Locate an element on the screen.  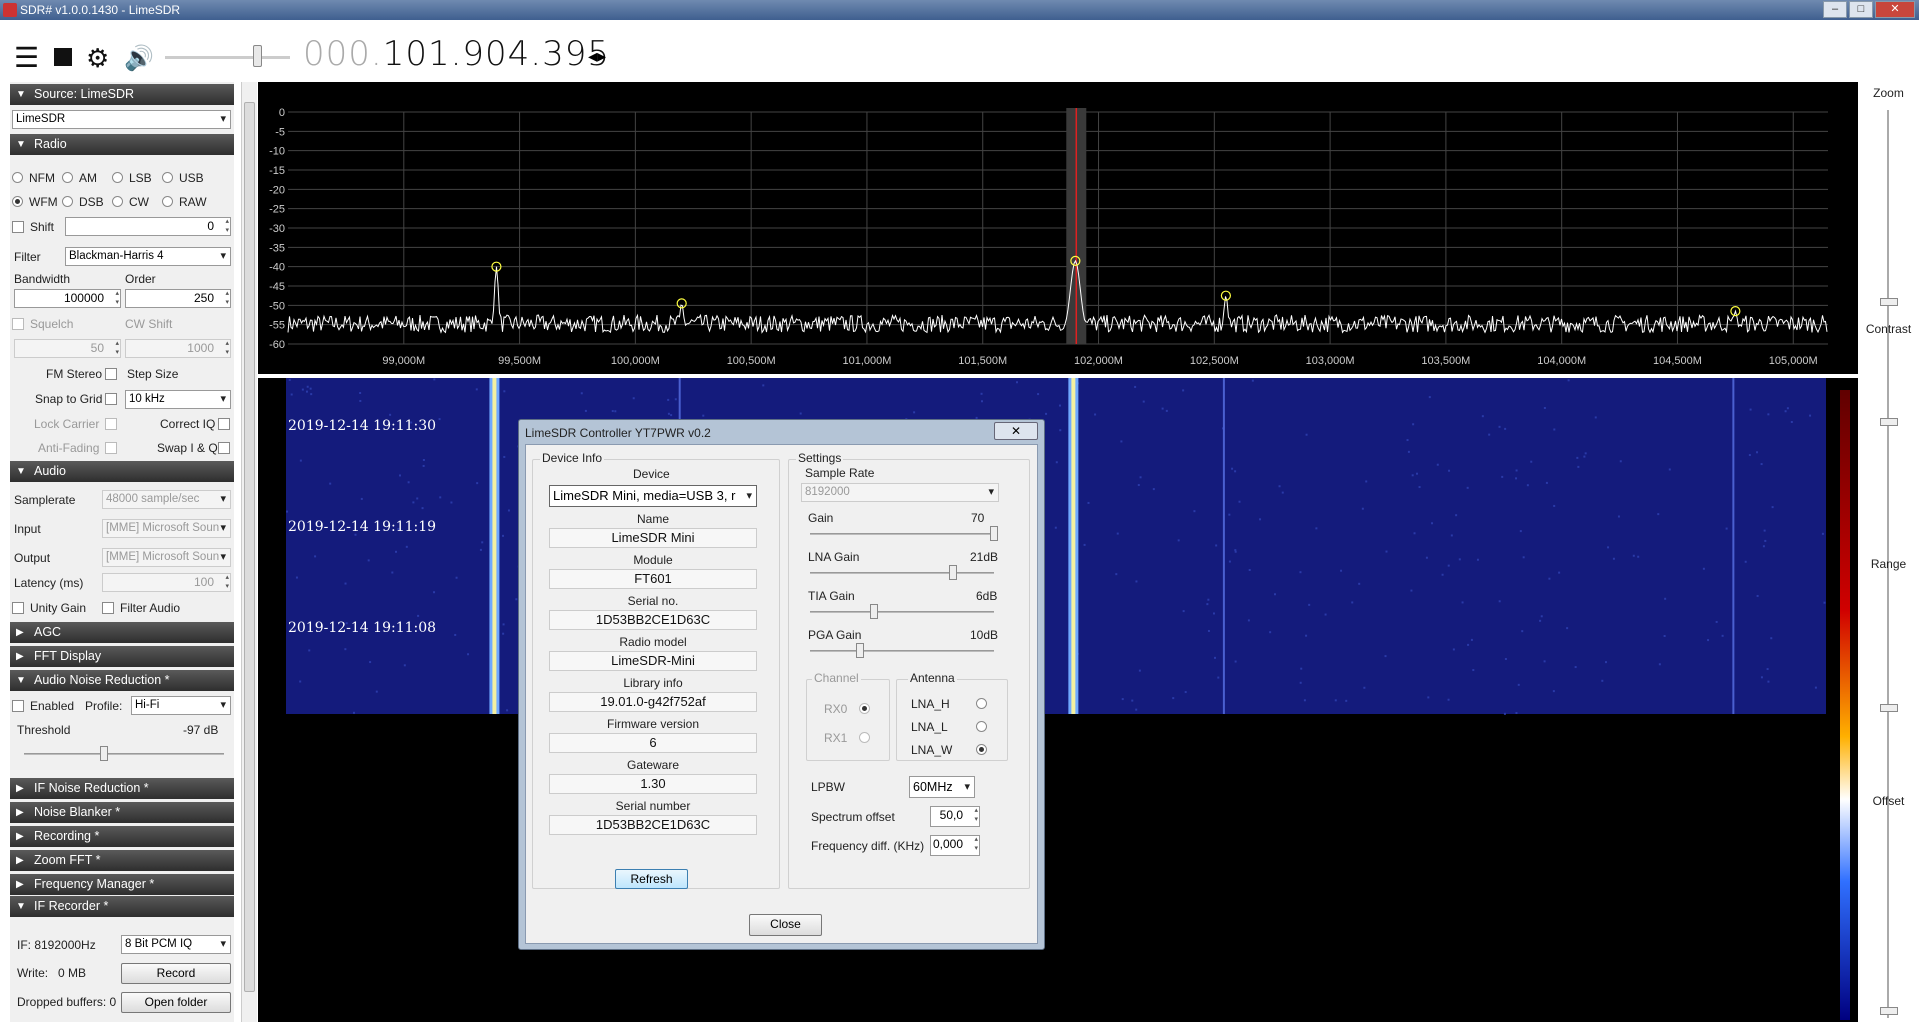
rx0-radio is located at coordinates (864, 708).